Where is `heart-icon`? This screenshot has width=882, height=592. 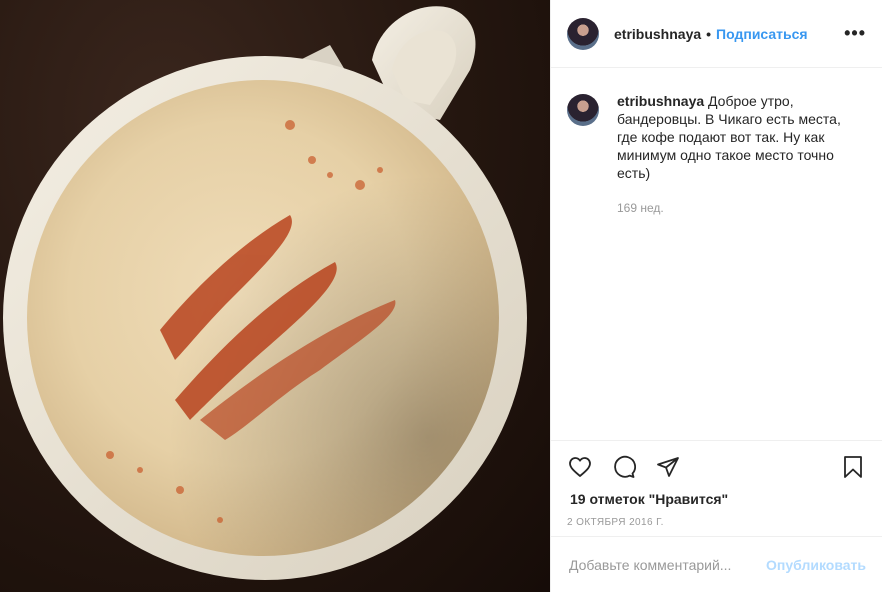 heart-icon is located at coordinates (580, 467).